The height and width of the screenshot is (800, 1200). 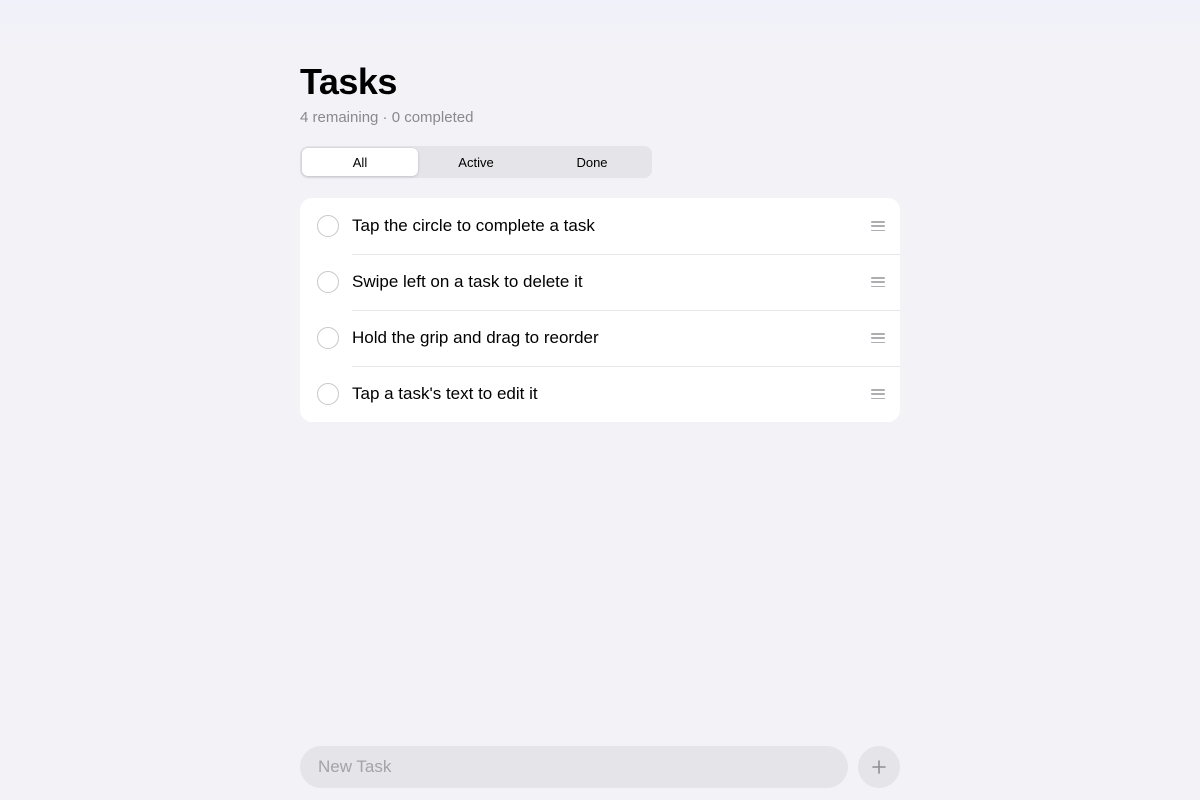 I want to click on plus-icon, so click(x=879, y=767).